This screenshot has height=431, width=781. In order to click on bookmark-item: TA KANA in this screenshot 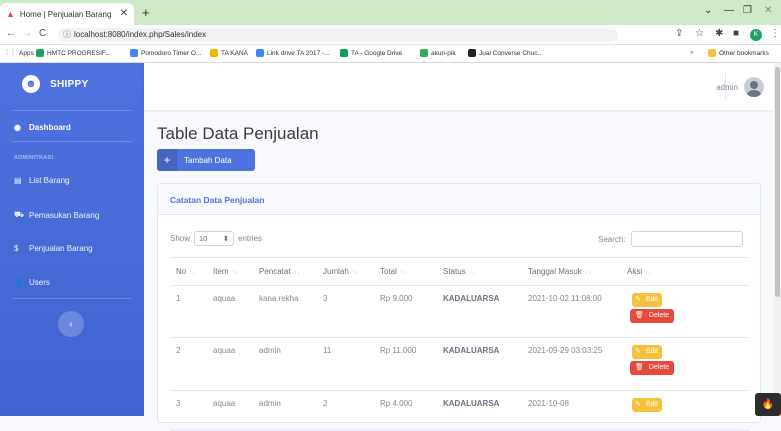, I will do `click(229, 53)`.